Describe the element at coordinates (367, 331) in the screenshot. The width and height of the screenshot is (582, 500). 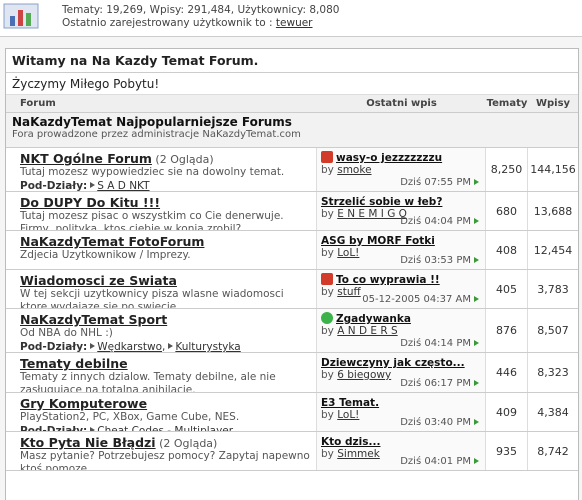
I see `last-post-author-link: A N D E R S` at that location.